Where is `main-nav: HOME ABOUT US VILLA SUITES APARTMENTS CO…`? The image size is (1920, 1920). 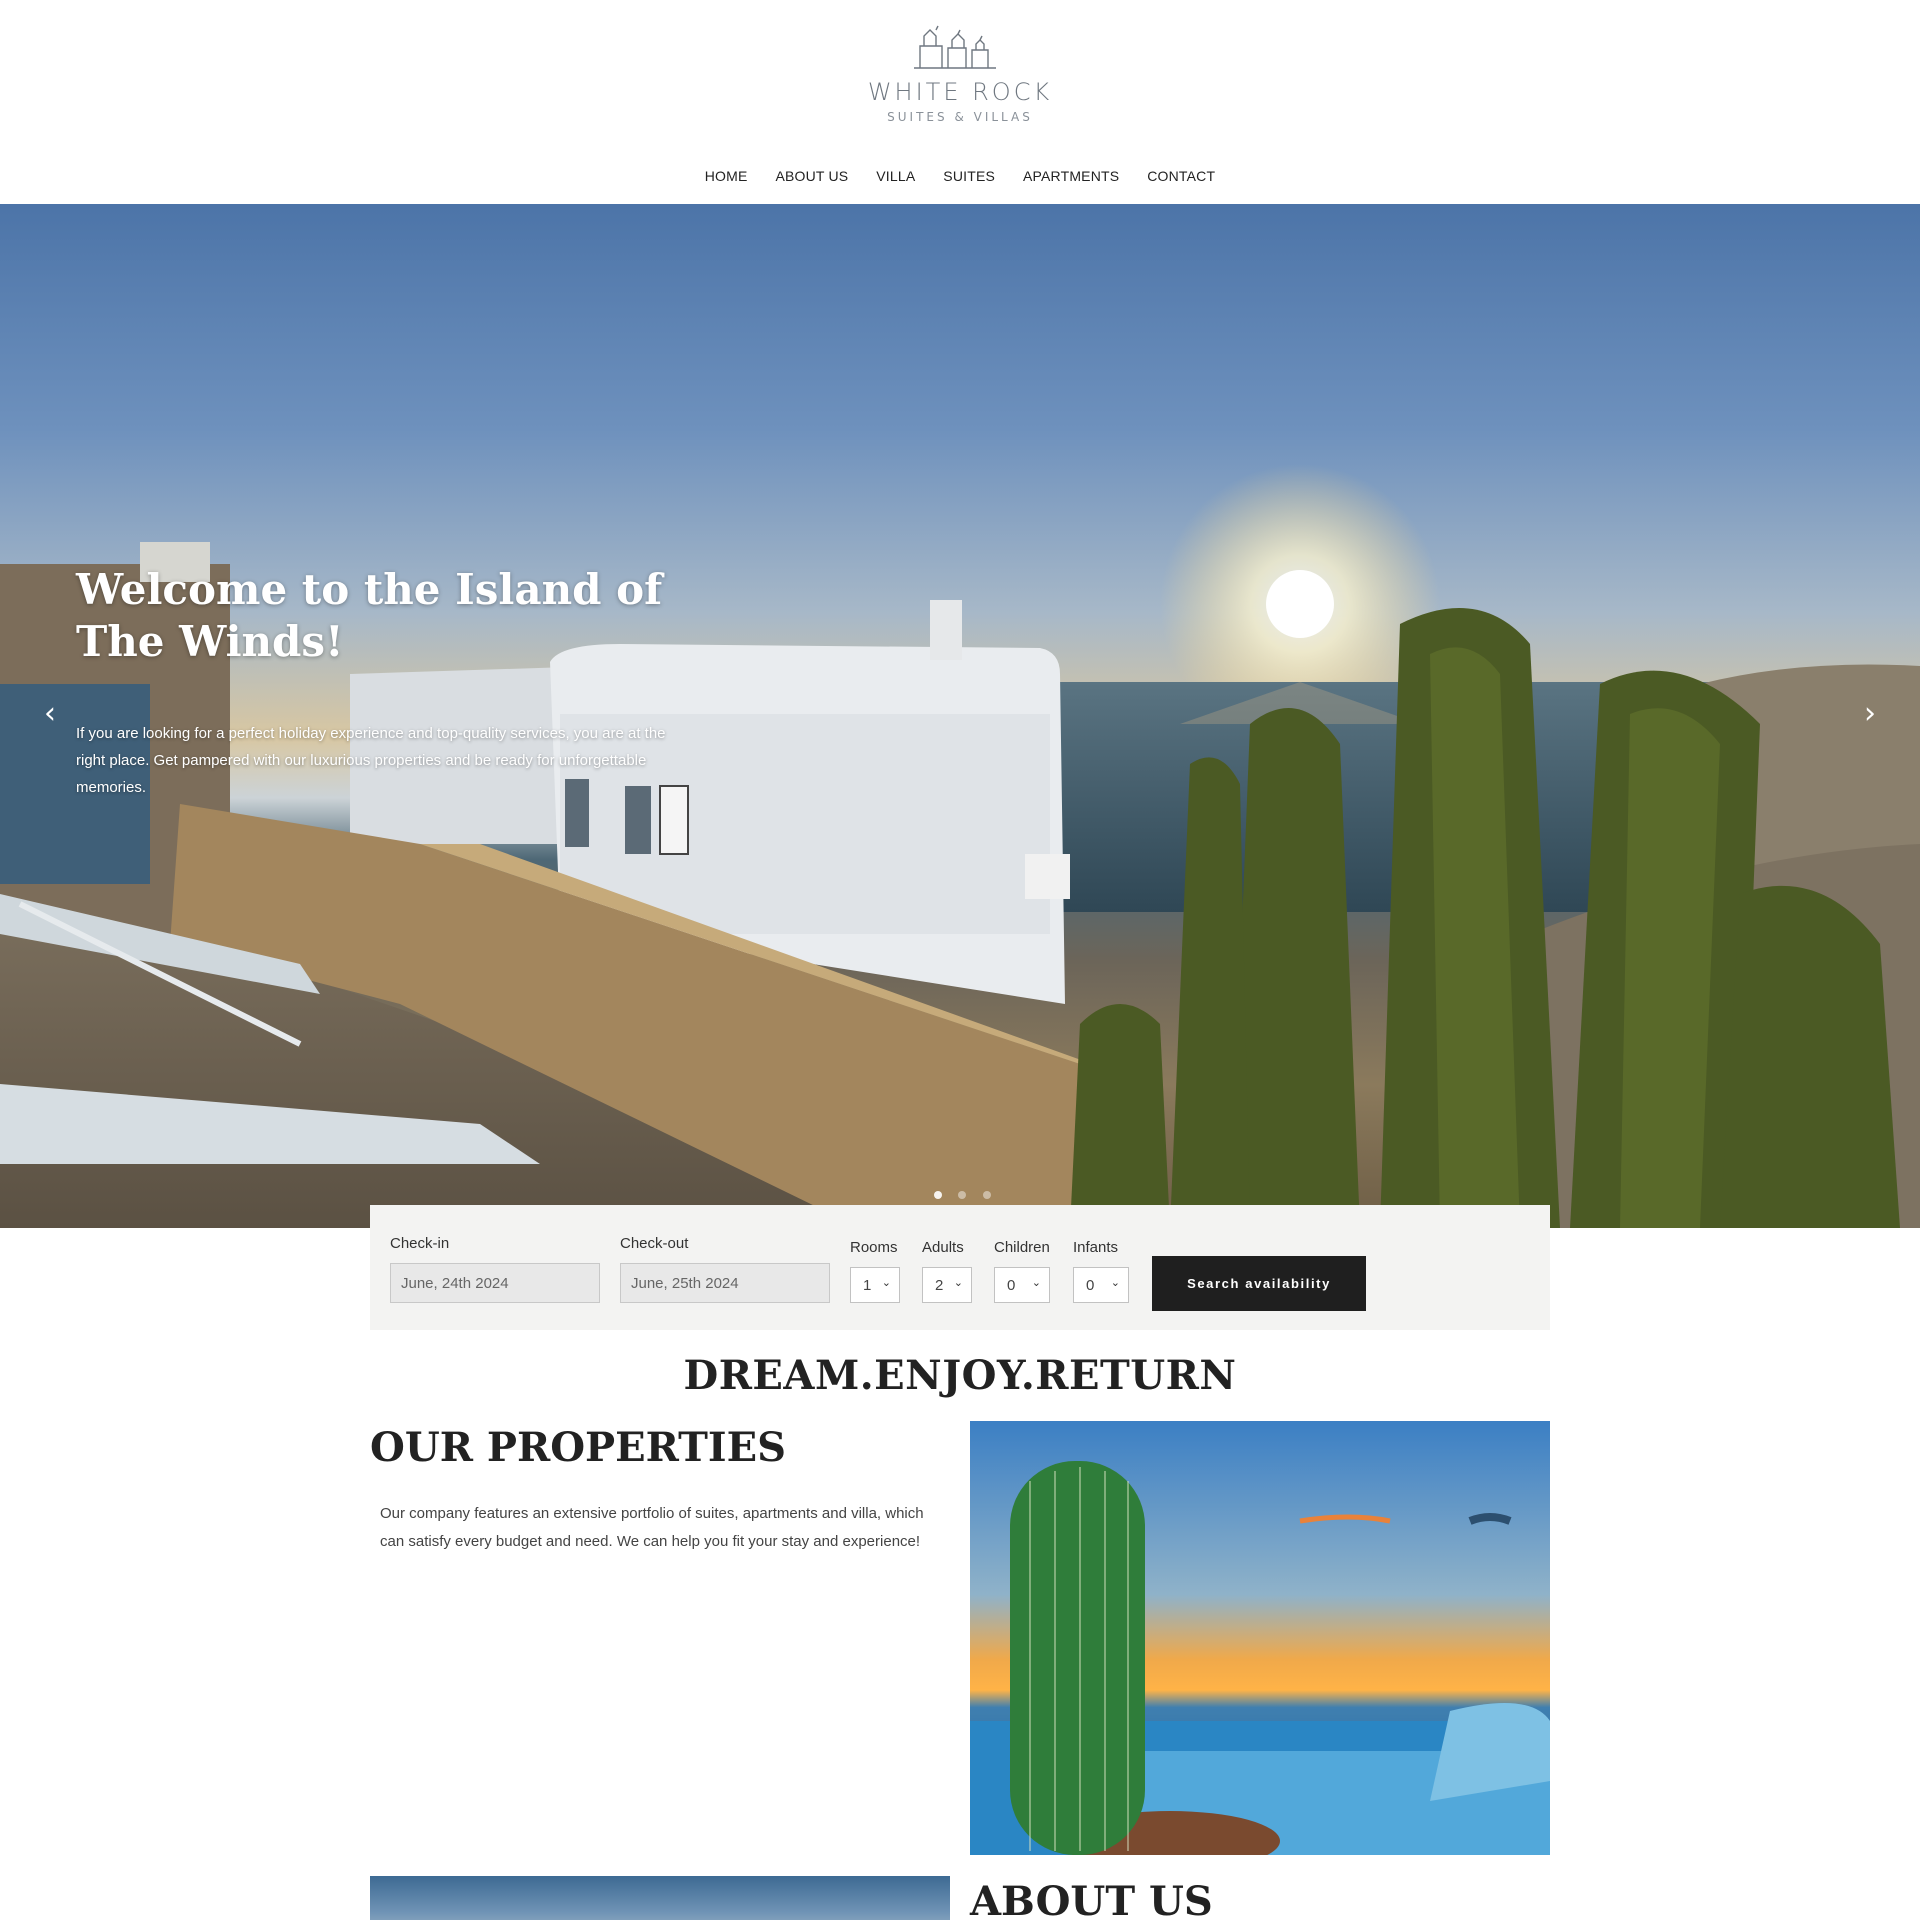 main-nav: HOME ABOUT US VILLA SUITES APARTMENTS CO… is located at coordinates (960, 176).